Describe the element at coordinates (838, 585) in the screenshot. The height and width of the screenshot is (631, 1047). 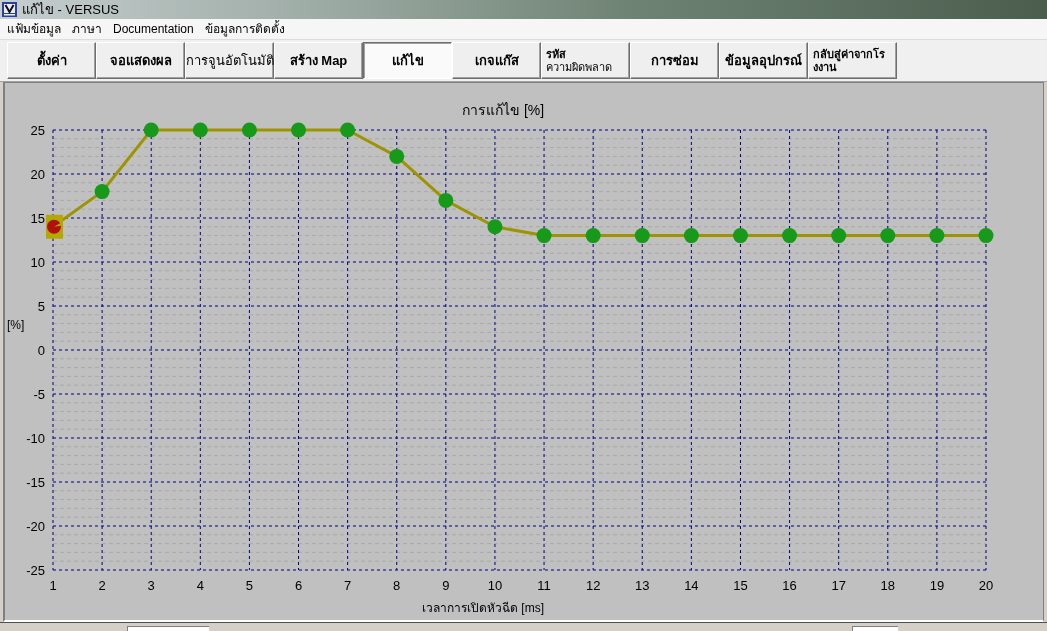
I see `x-axis-tick-label: 17` at that location.